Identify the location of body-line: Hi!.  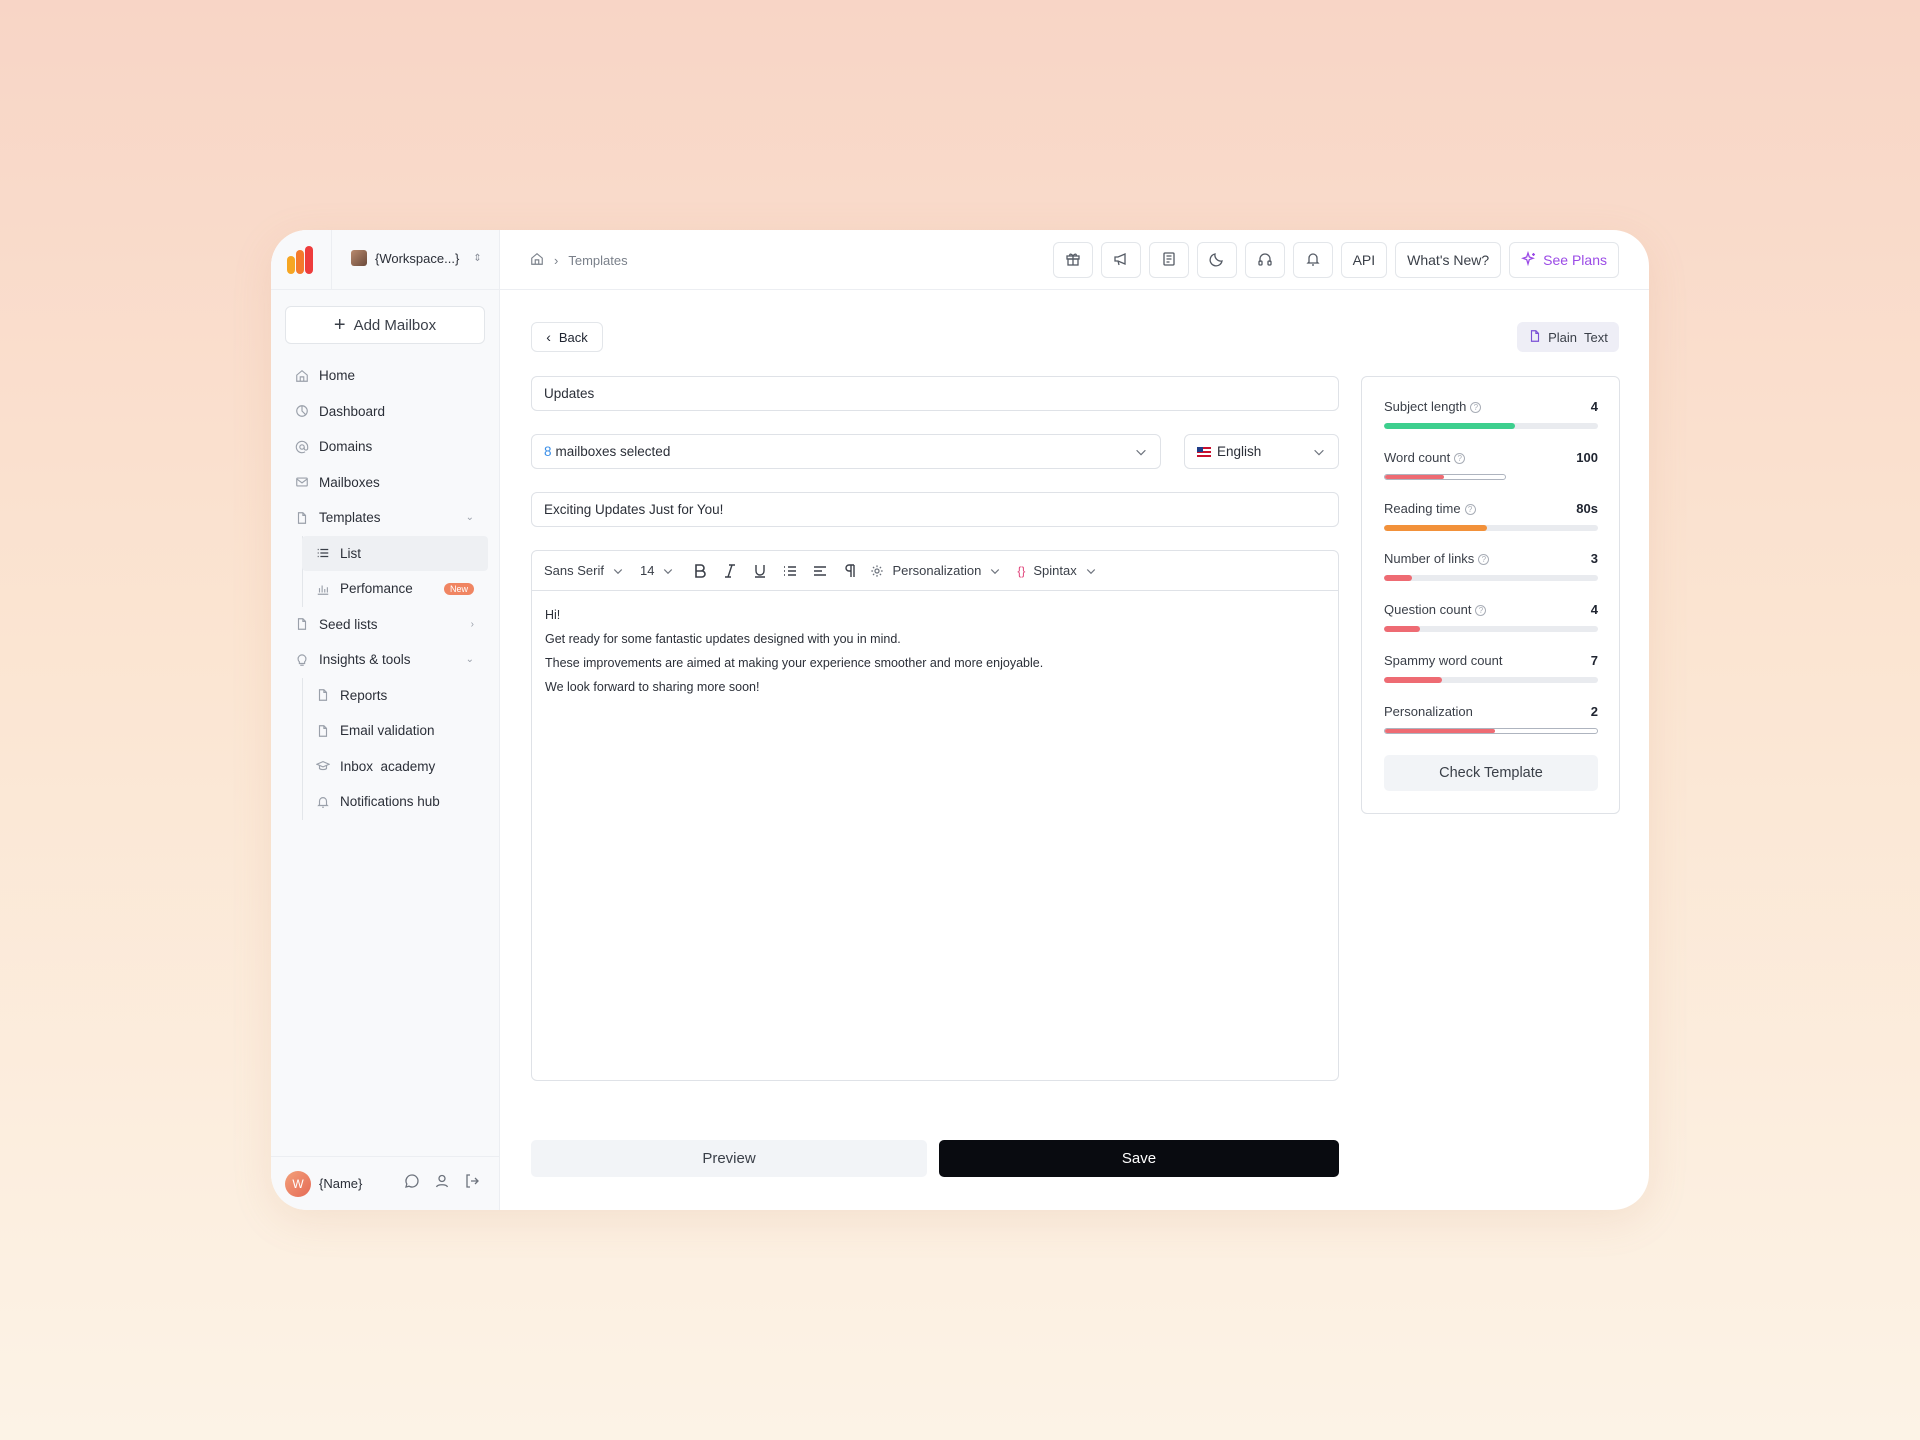
(553, 615).